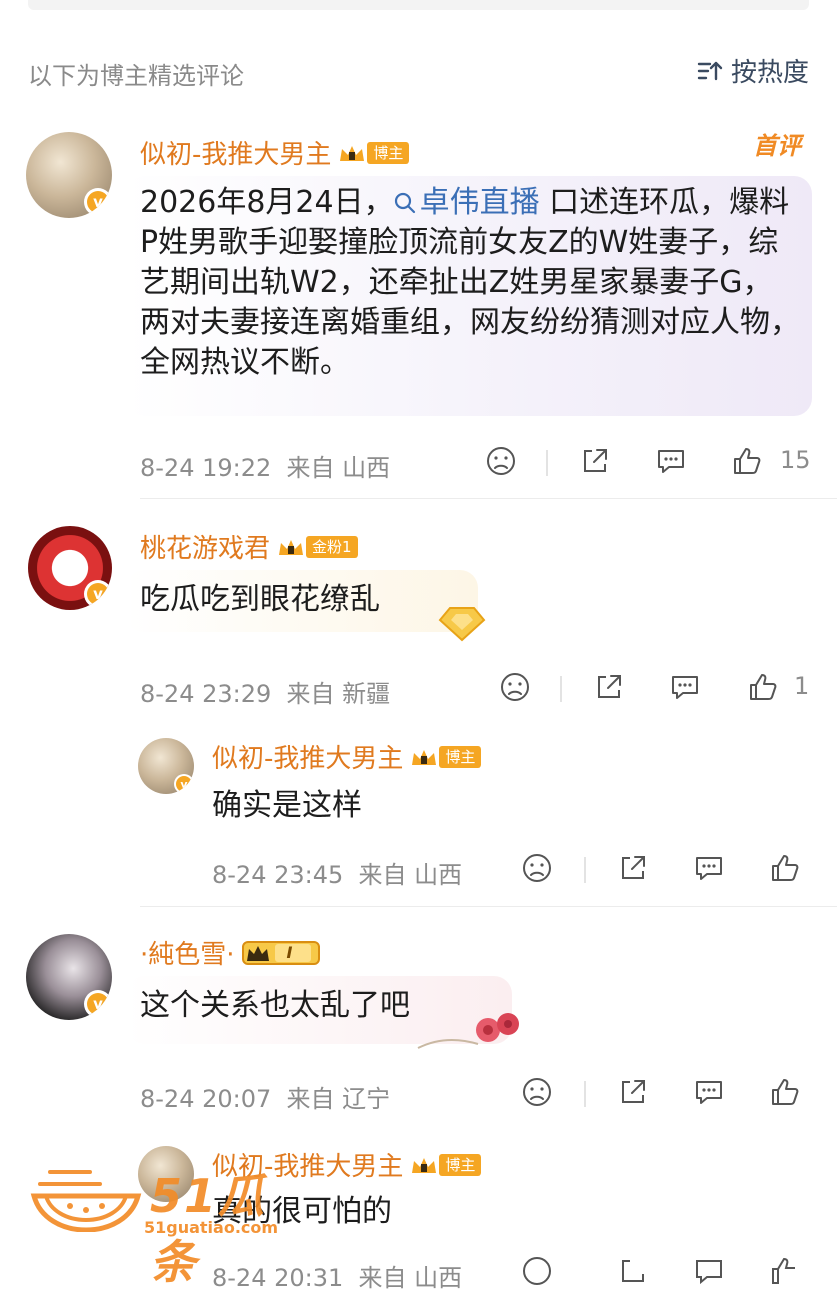 The image size is (837, 1294). What do you see at coordinates (649, 464) in the screenshot?
I see `action-bar: 15` at bounding box center [649, 464].